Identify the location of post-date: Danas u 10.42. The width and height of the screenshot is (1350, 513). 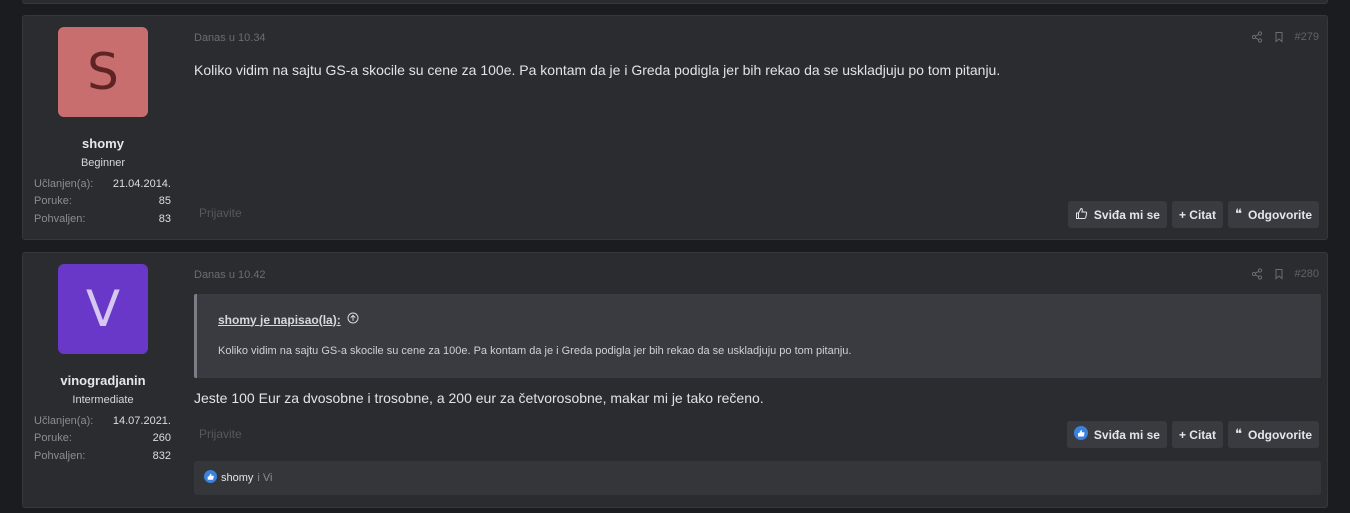
(230, 275).